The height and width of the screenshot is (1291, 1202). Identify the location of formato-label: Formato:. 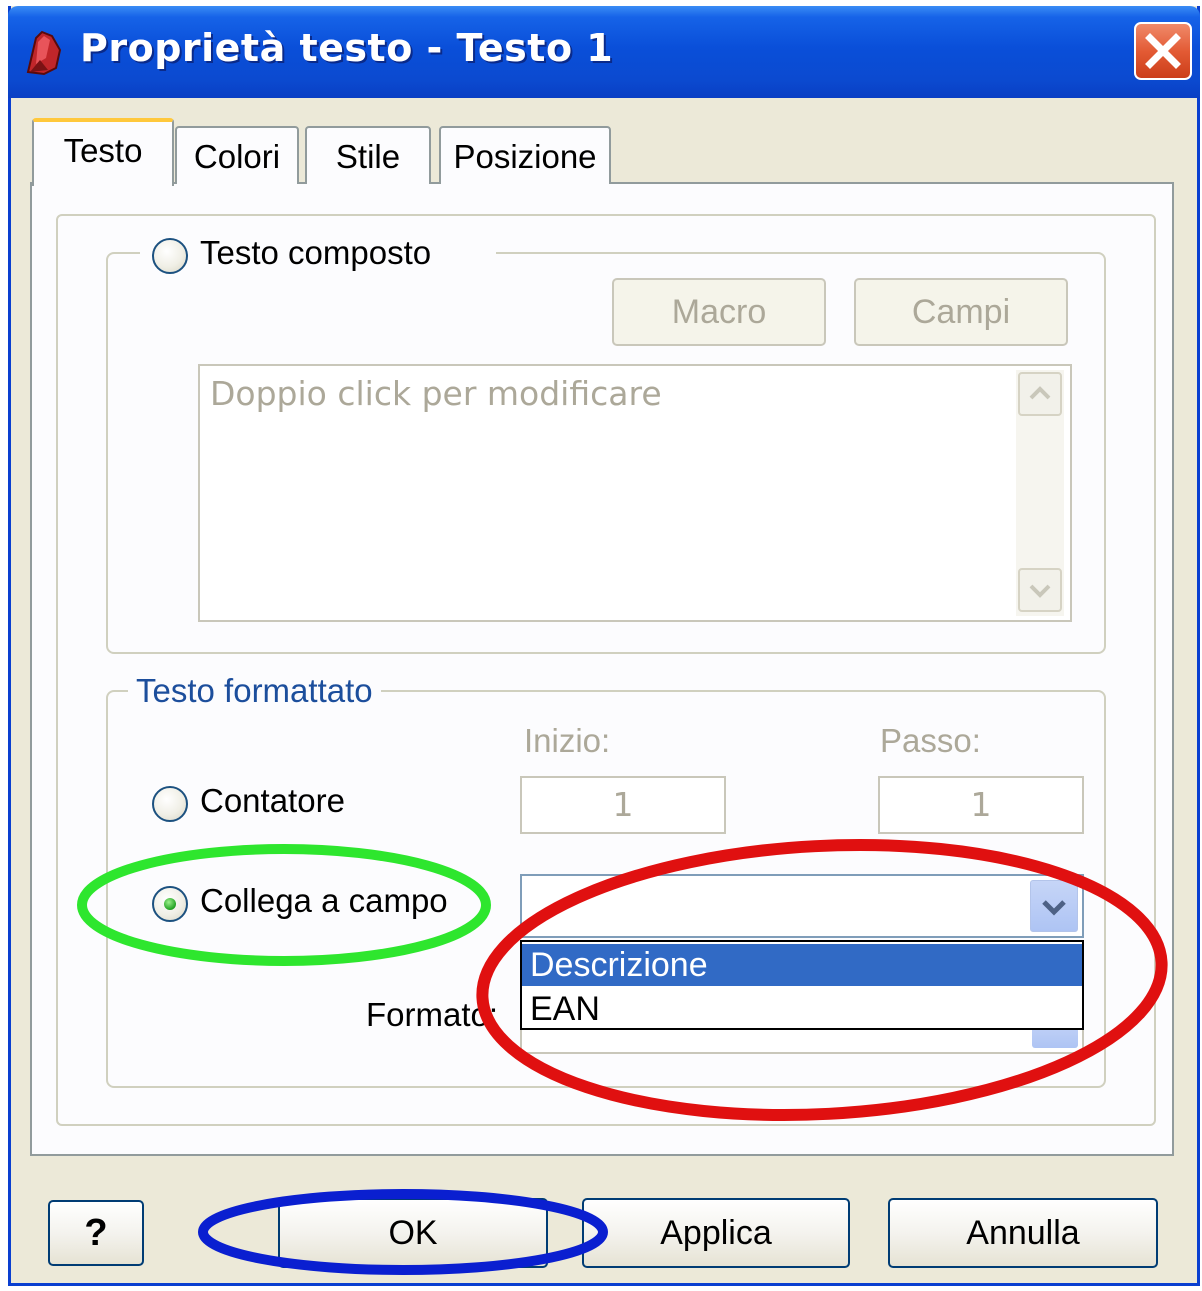
(432, 1014).